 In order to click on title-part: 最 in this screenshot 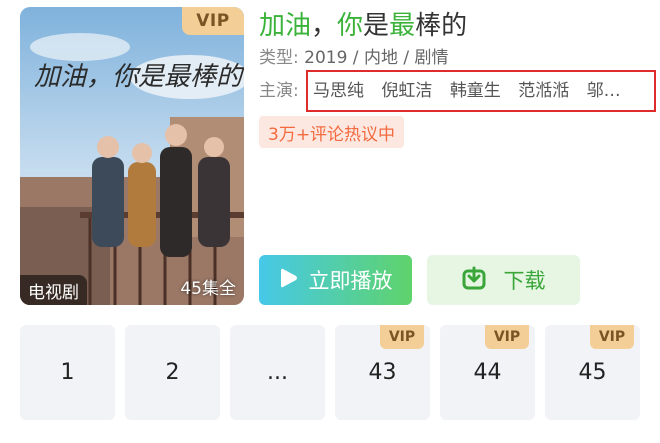, I will do `click(402, 26)`.